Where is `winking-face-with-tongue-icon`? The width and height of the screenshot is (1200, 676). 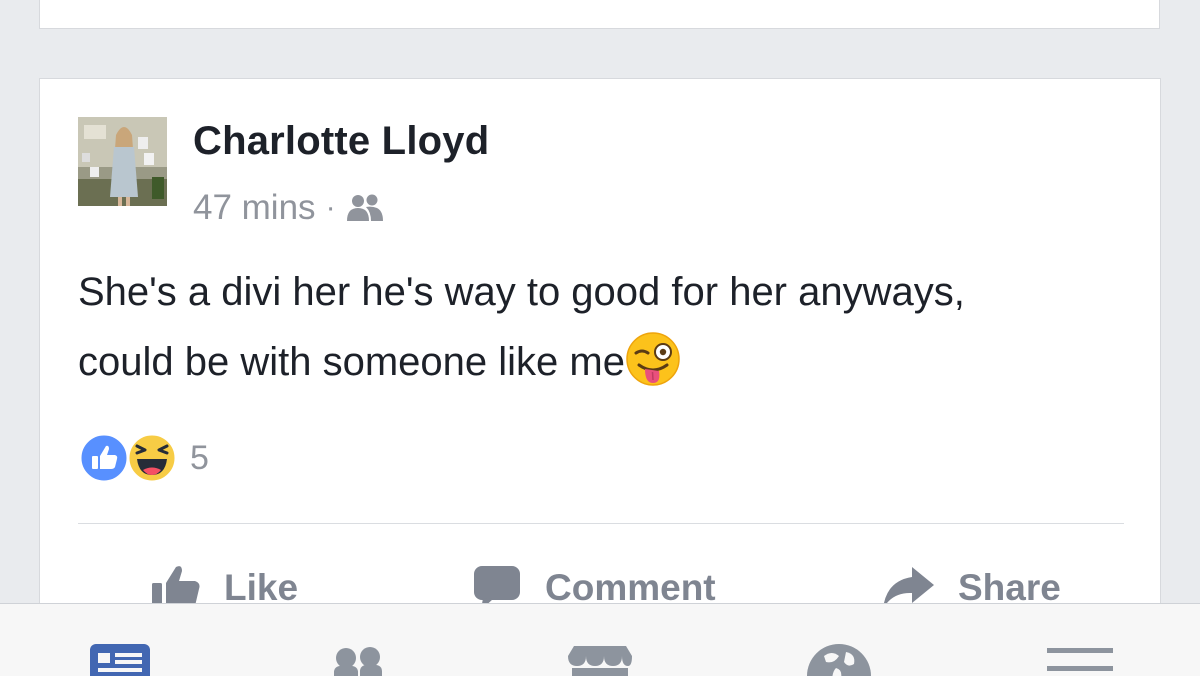 winking-face-with-tongue-icon is located at coordinates (653, 359).